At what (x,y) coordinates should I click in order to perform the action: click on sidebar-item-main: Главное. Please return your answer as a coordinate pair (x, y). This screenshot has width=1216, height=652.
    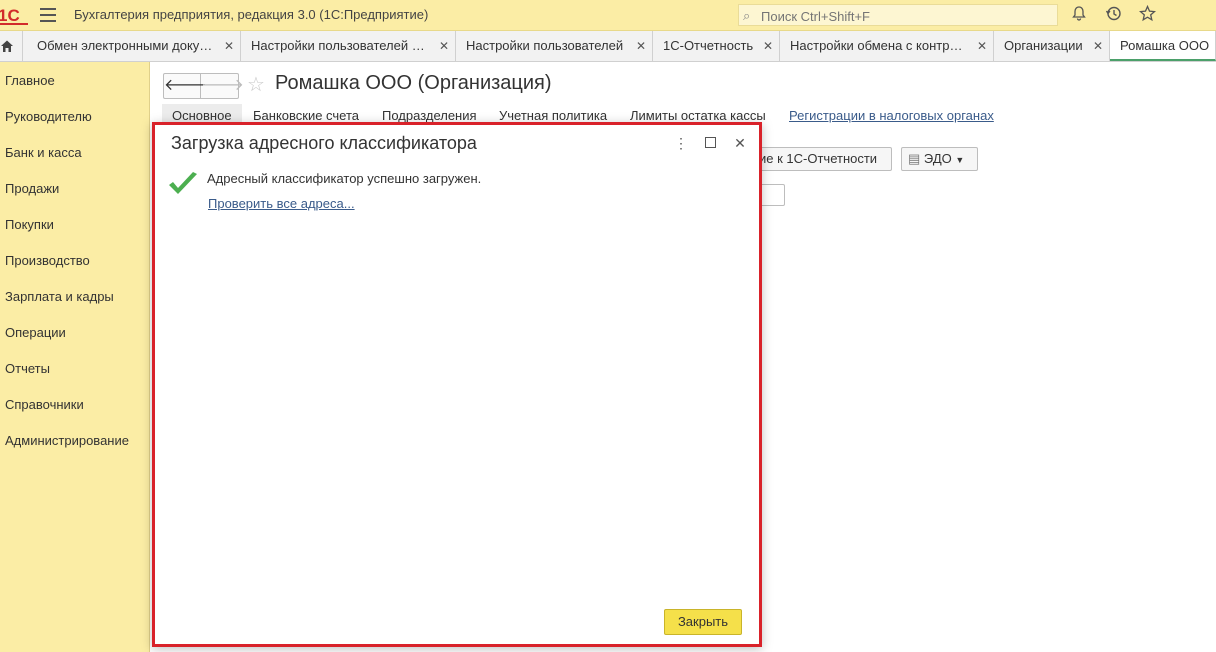
    Looking at the image, I should click on (30, 80).